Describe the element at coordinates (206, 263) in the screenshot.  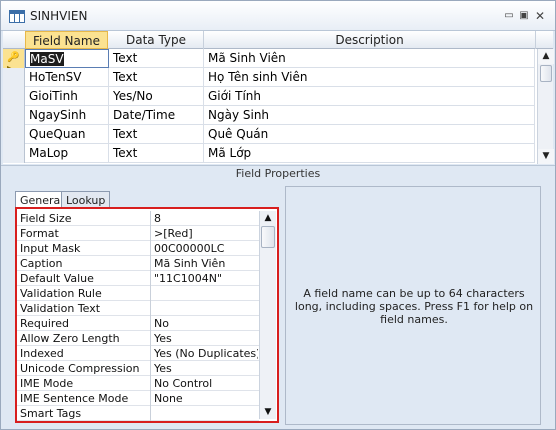
I see `property-value: Mã Sinh Viên` at that location.